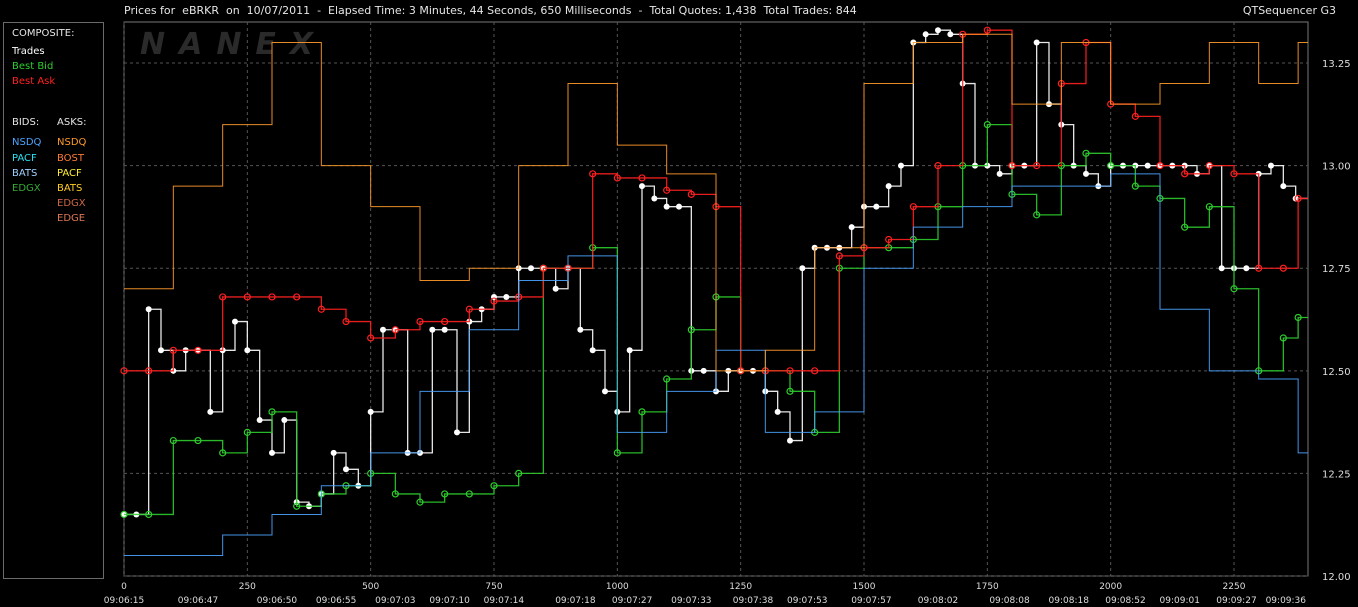 Image resolution: width=1358 pixels, height=607 pixels. Describe the element at coordinates (370, 587) in the screenshot. I see `x-tick-label: 500` at that location.